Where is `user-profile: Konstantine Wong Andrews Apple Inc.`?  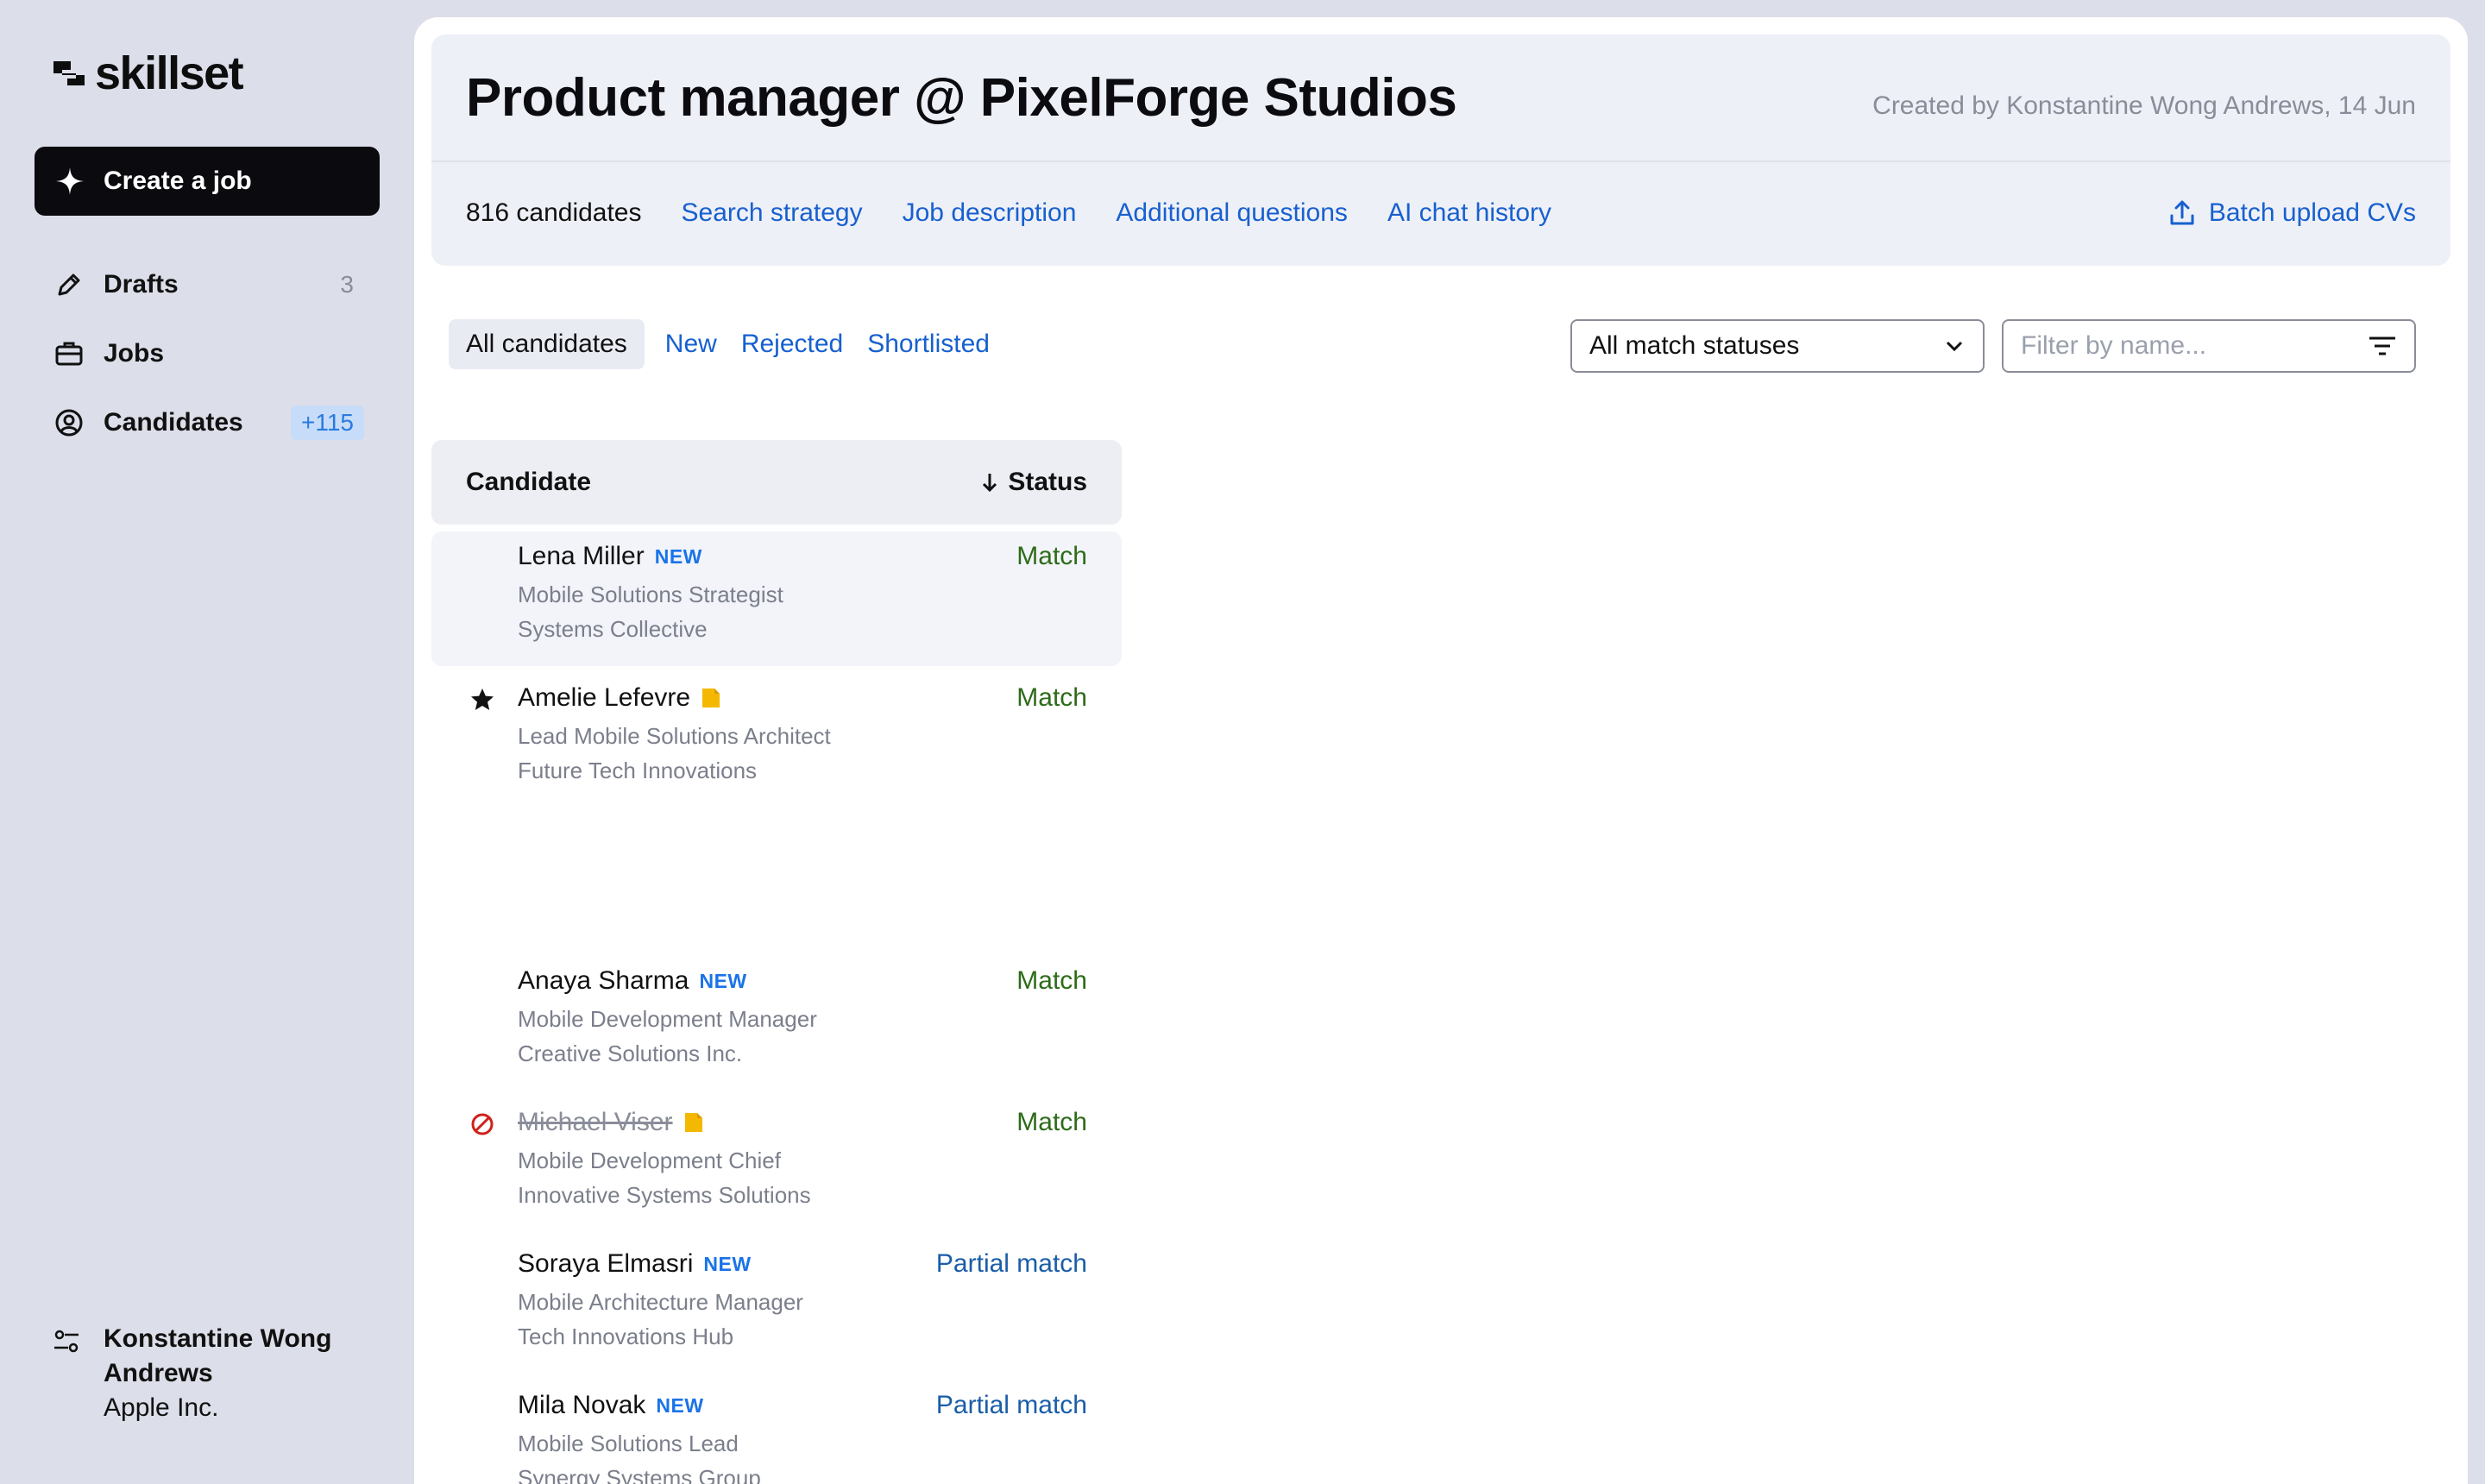
user-profile: Konstantine Wong Andrews Apple Inc. is located at coordinates (207, 1373).